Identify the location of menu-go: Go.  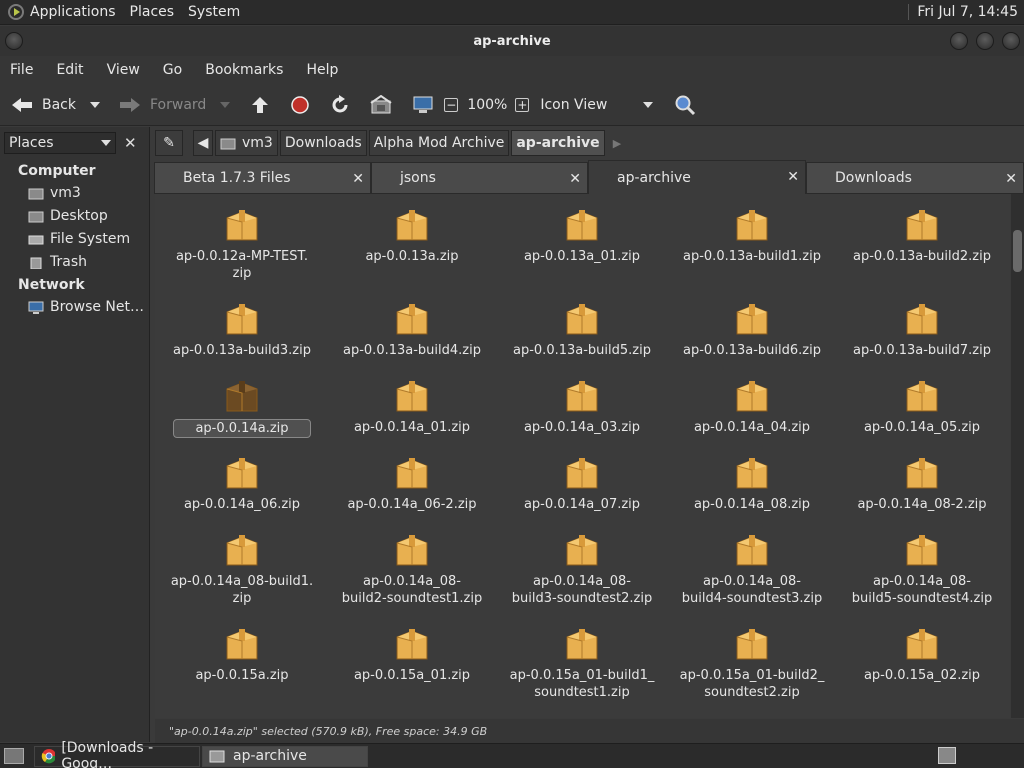
(172, 70).